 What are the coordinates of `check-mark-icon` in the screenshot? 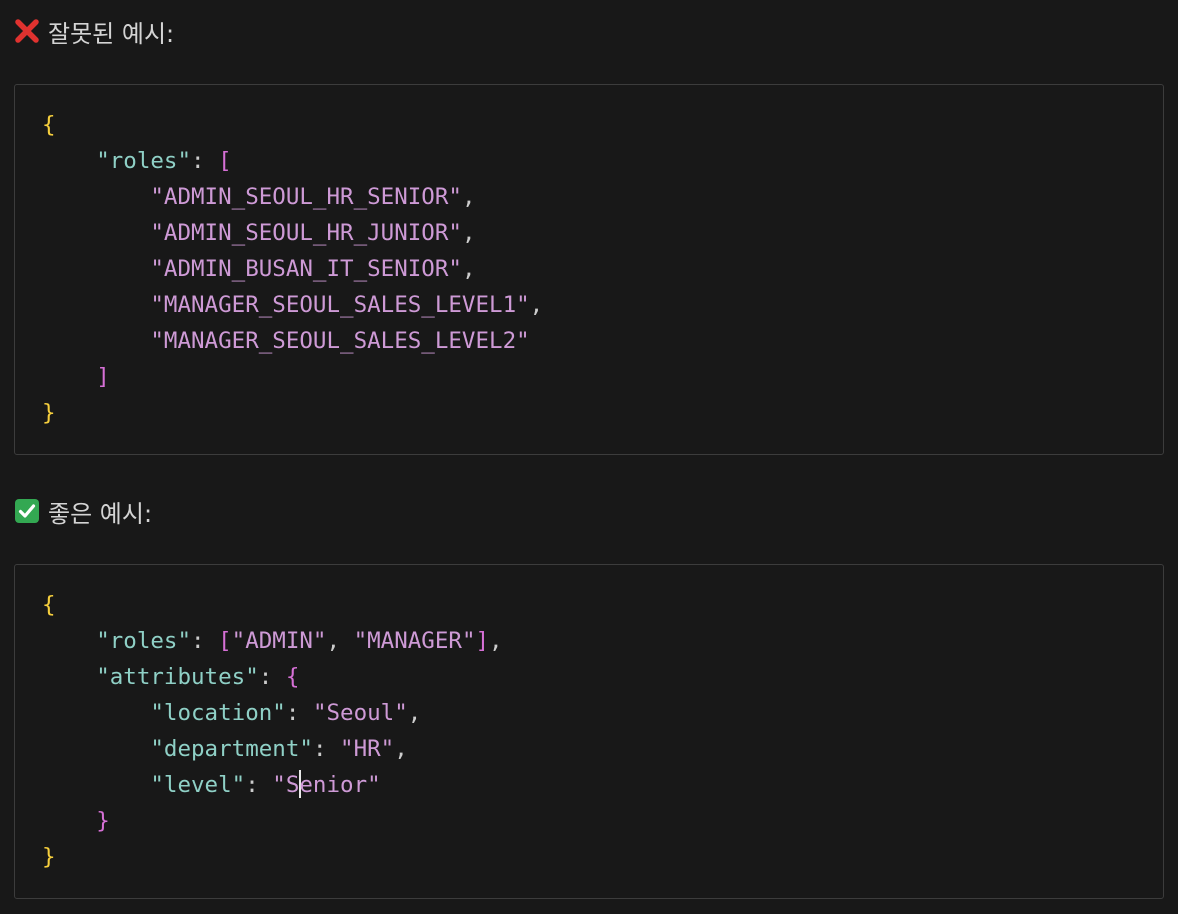 It's located at (27, 511).